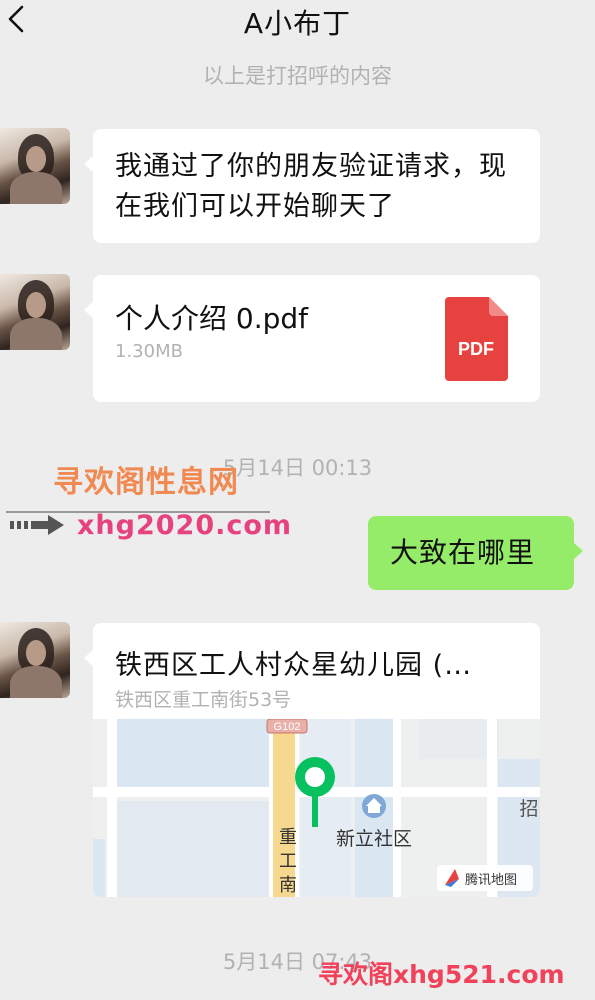  Describe the element at coordinates (463, 552) in the screenshot. I see `message-text: 大致在哪里` at that location.